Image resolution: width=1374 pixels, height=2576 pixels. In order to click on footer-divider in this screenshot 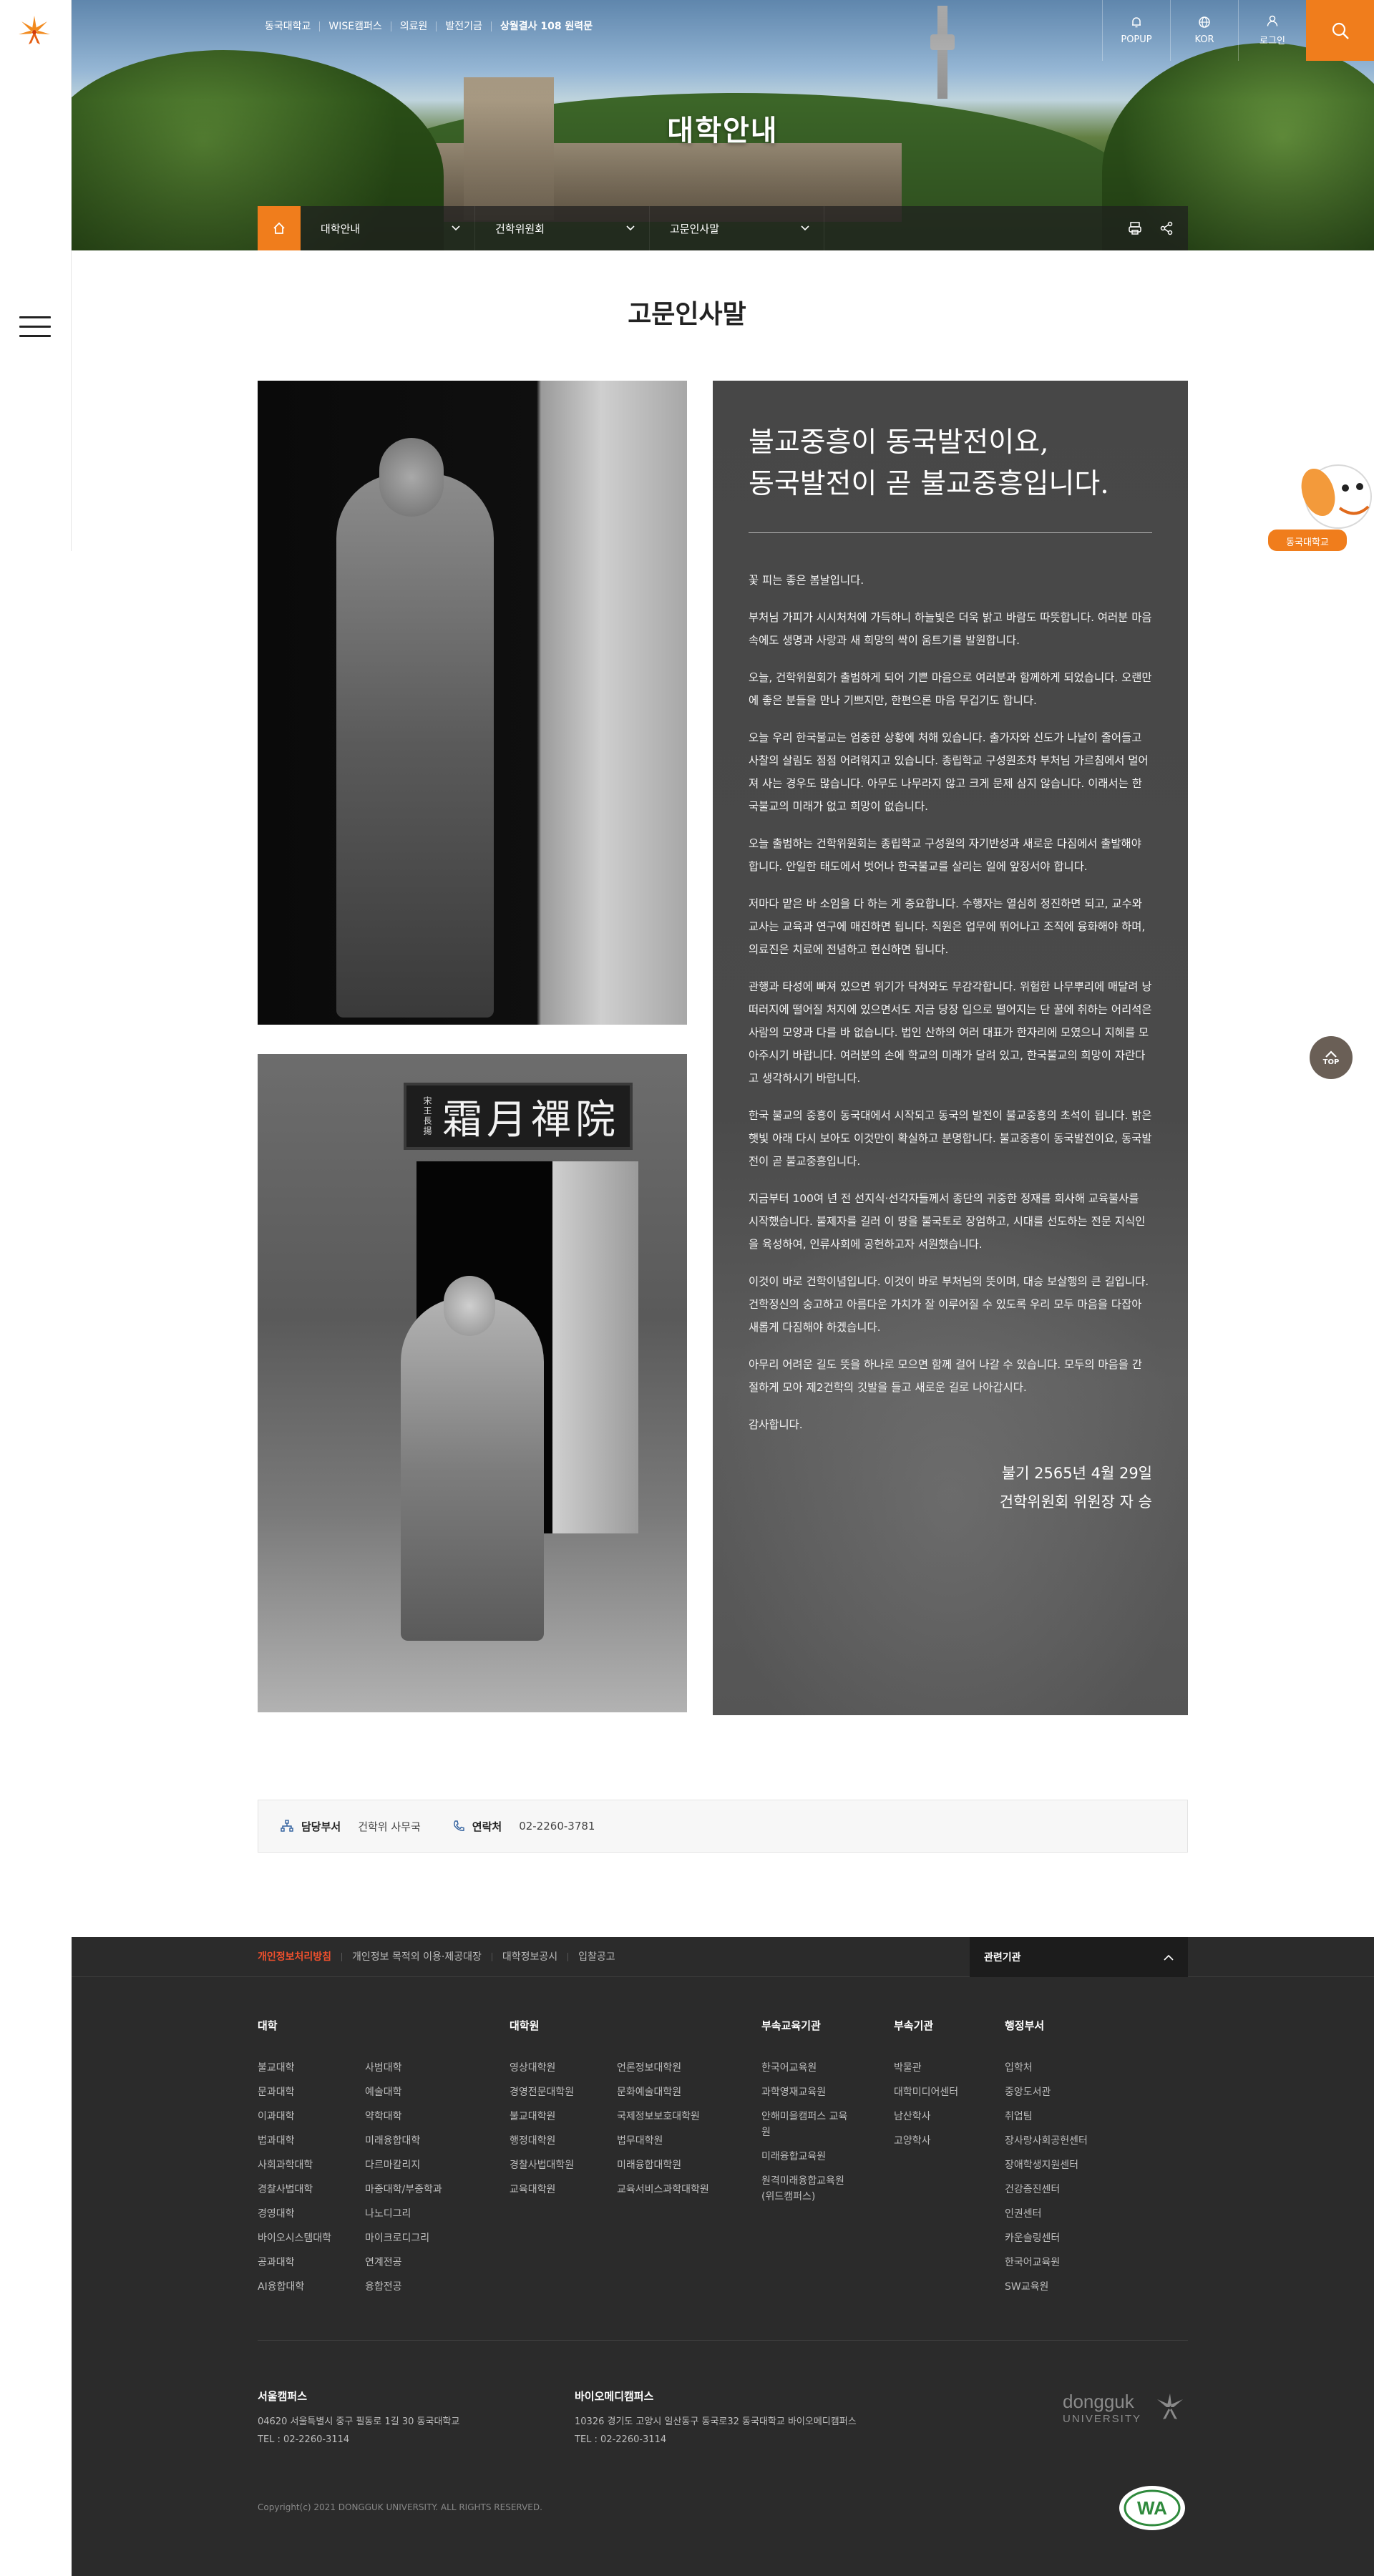, I will do `click(723, 2340)`.